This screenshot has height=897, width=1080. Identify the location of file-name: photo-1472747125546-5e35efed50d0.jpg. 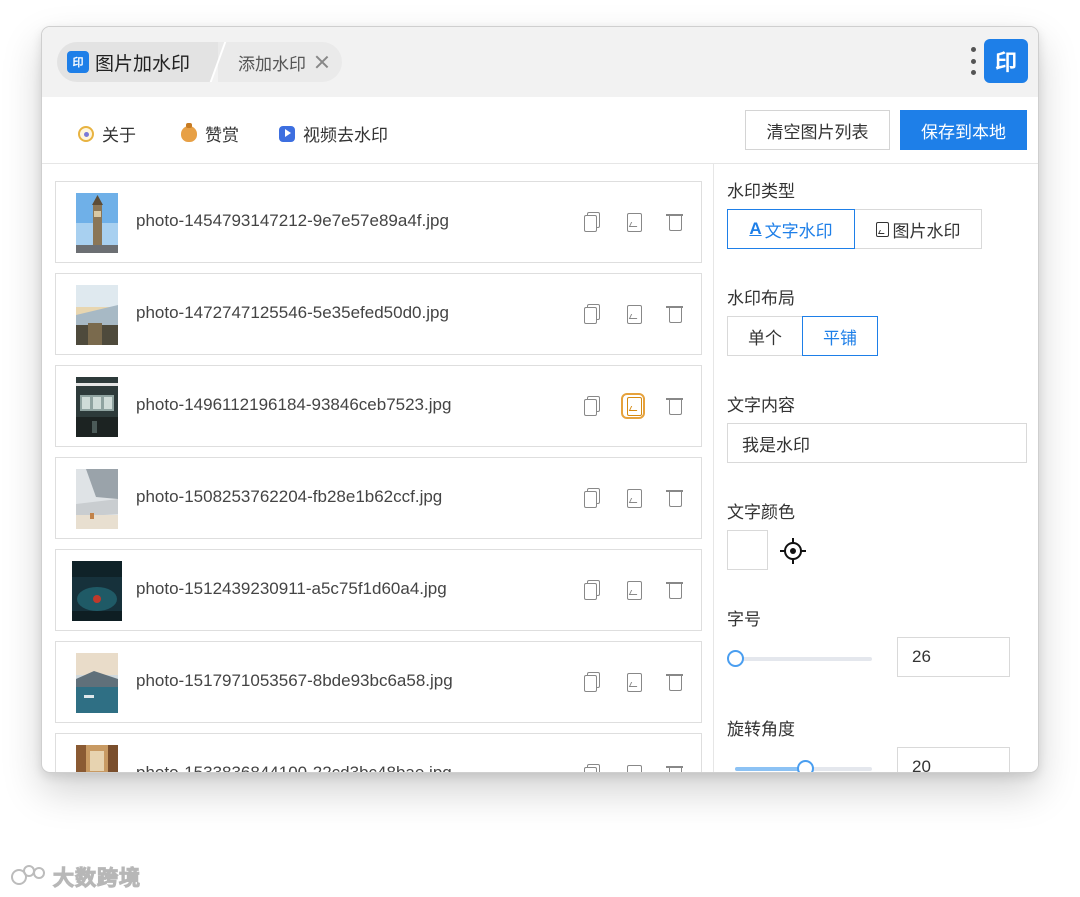
(292, 312).